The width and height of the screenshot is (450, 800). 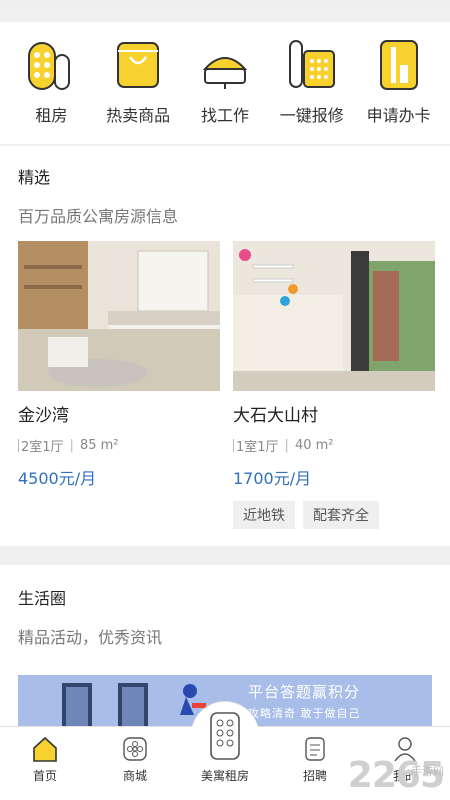 What do you see at coordinates (272, 478) in the screenshot?
I see `listing-price: 1700元/月` at bounding box center [272, 478].